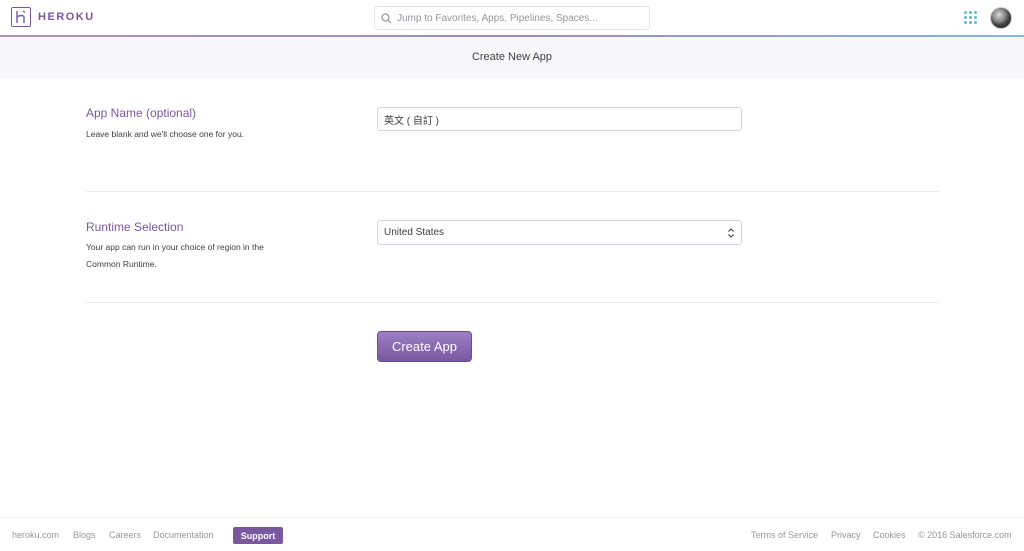  What do you see at coordinates (1001, 18) in the screenshot?
I see `user-avatar` at bounding box center [1001, 18].